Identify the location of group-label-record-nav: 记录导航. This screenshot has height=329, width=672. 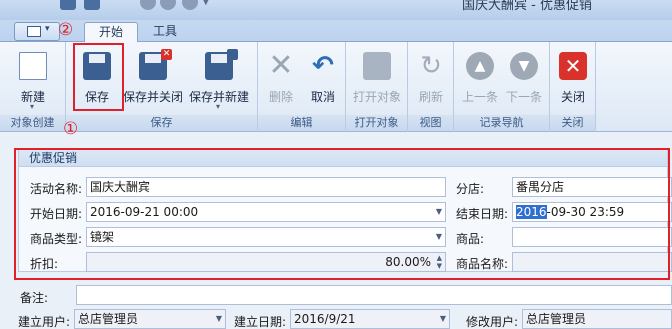
(501, 123).